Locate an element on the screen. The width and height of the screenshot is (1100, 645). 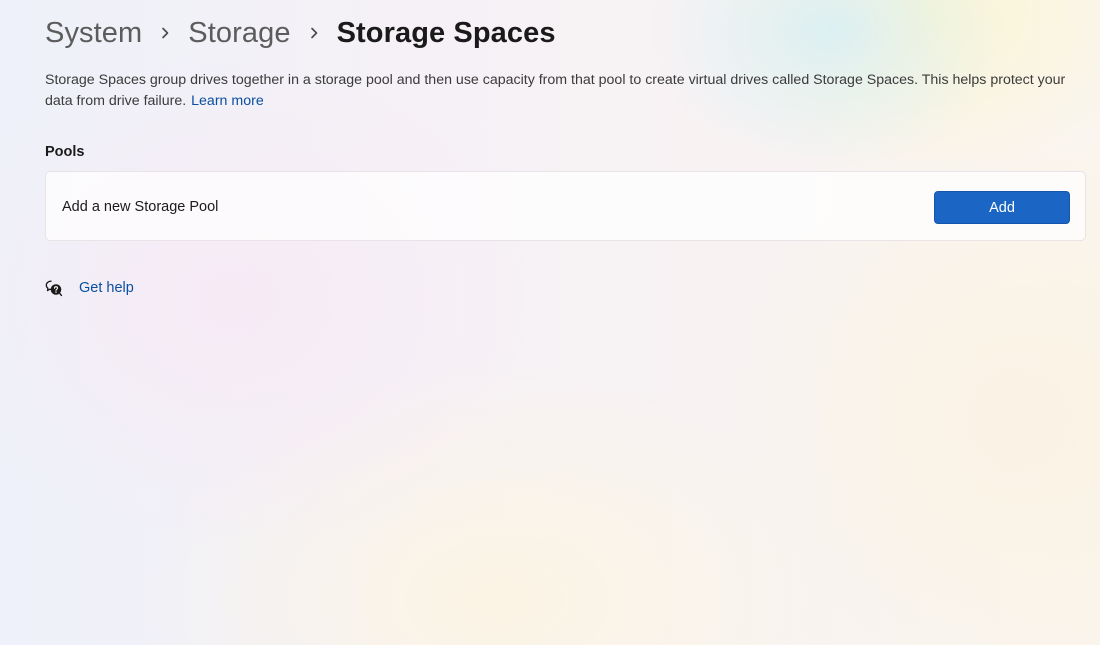
add-storage-pool-card: Add a new Storage Pool Add is located at coordinates (565, 206).